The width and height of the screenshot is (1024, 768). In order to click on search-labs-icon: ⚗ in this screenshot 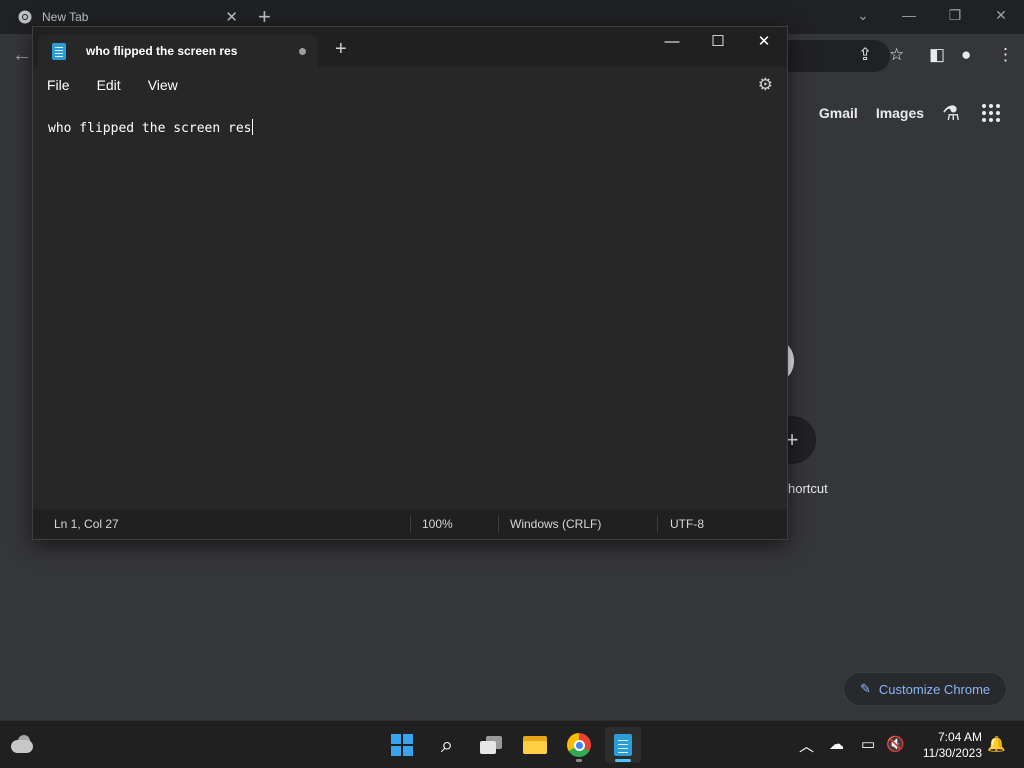, I will do `click(951, 113)`.